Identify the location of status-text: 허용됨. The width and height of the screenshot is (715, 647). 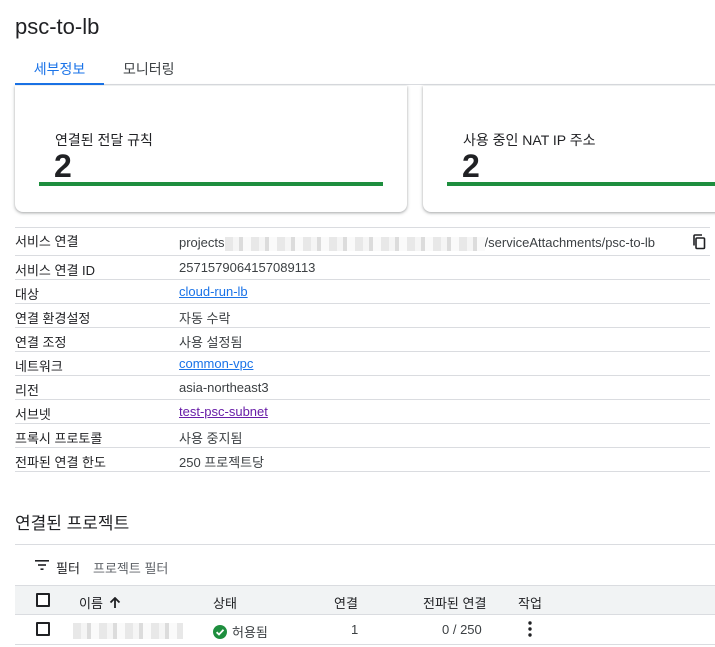
(250, 632).